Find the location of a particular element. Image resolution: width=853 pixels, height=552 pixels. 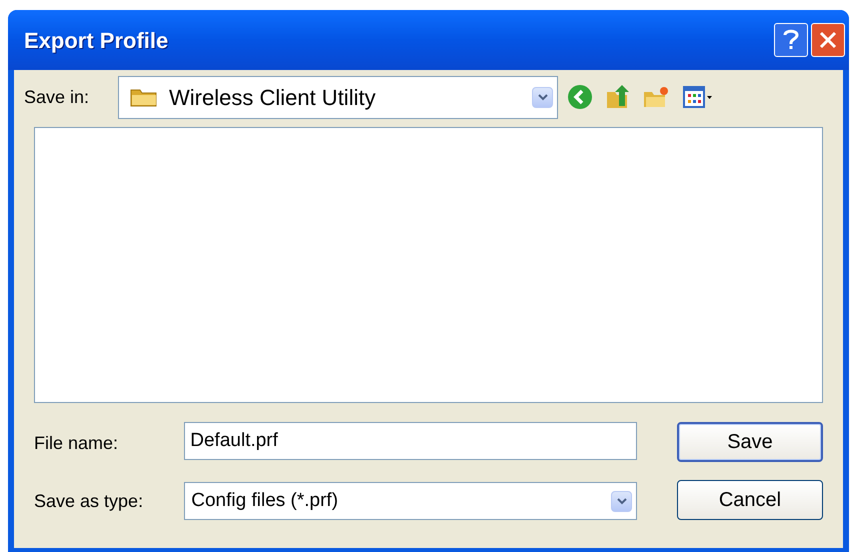

save-as-type-value: Config files (*.prf) is located at coordinates (265, 500).